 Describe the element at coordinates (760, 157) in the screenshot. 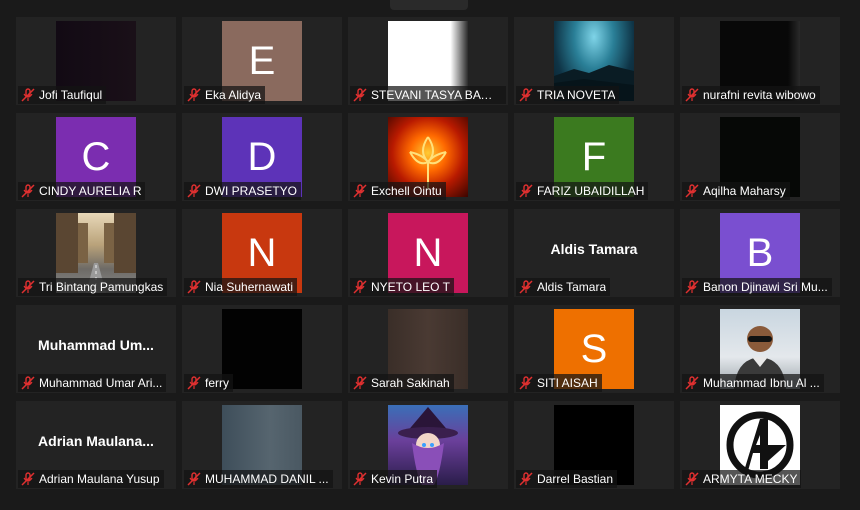

I see `participant-tile: Aqilha Maharsy` at that location.